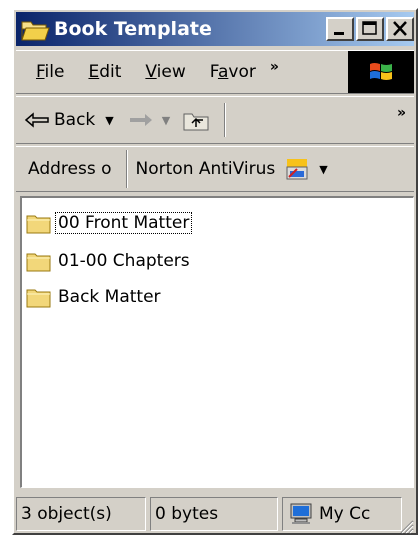 This screenshot has width=418, height=535. I want to click on back-button: Back ▼, so click(69, 120).